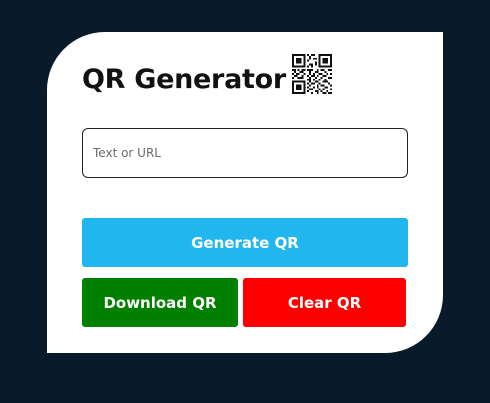 Image resolution: width=490 pixels, height=403 pixels. Describe the element at coordinates (324, 302) in the screenshot. I see `clear-qr-button: Clear QR` at that location.